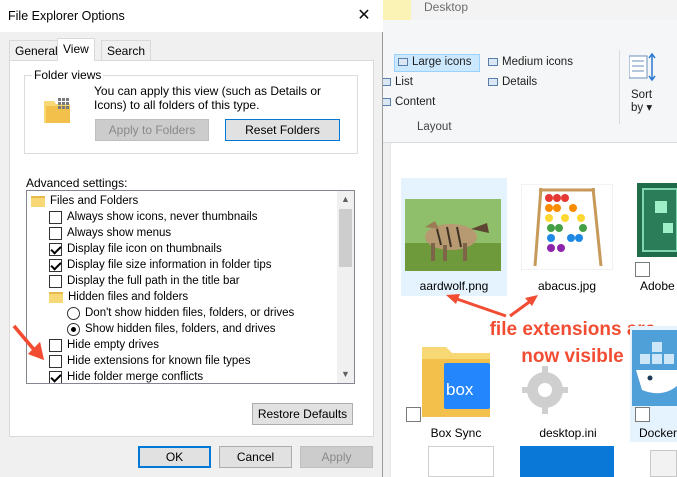  What do you see at coordinates (135, 377) in the screenshot?
I see `option-label: Hide folder merge conflicts` at bounding box center [135, 377].